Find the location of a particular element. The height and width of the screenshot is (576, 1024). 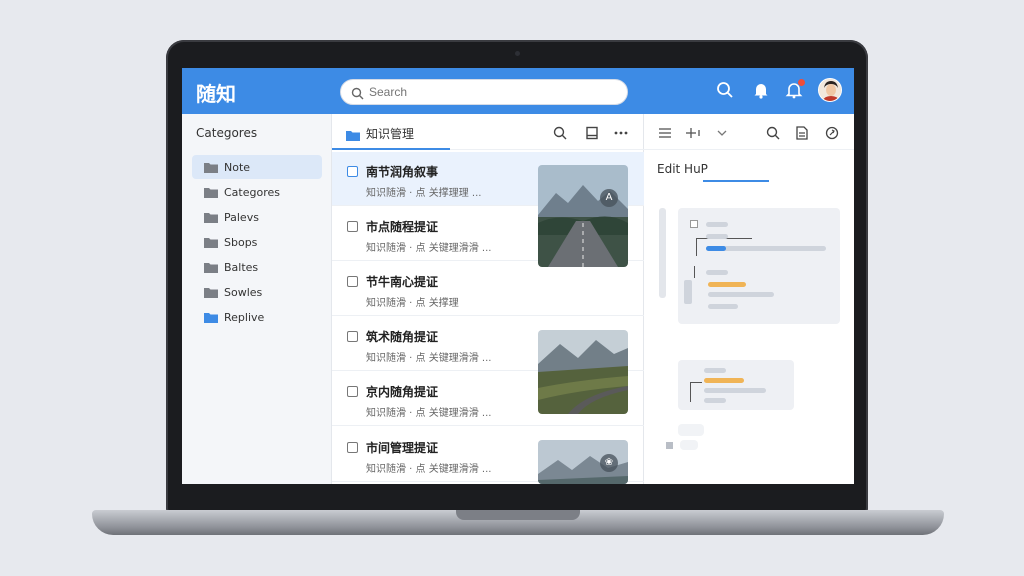

sidebar-item-replive: Replive is located at coordinates (257, 317).